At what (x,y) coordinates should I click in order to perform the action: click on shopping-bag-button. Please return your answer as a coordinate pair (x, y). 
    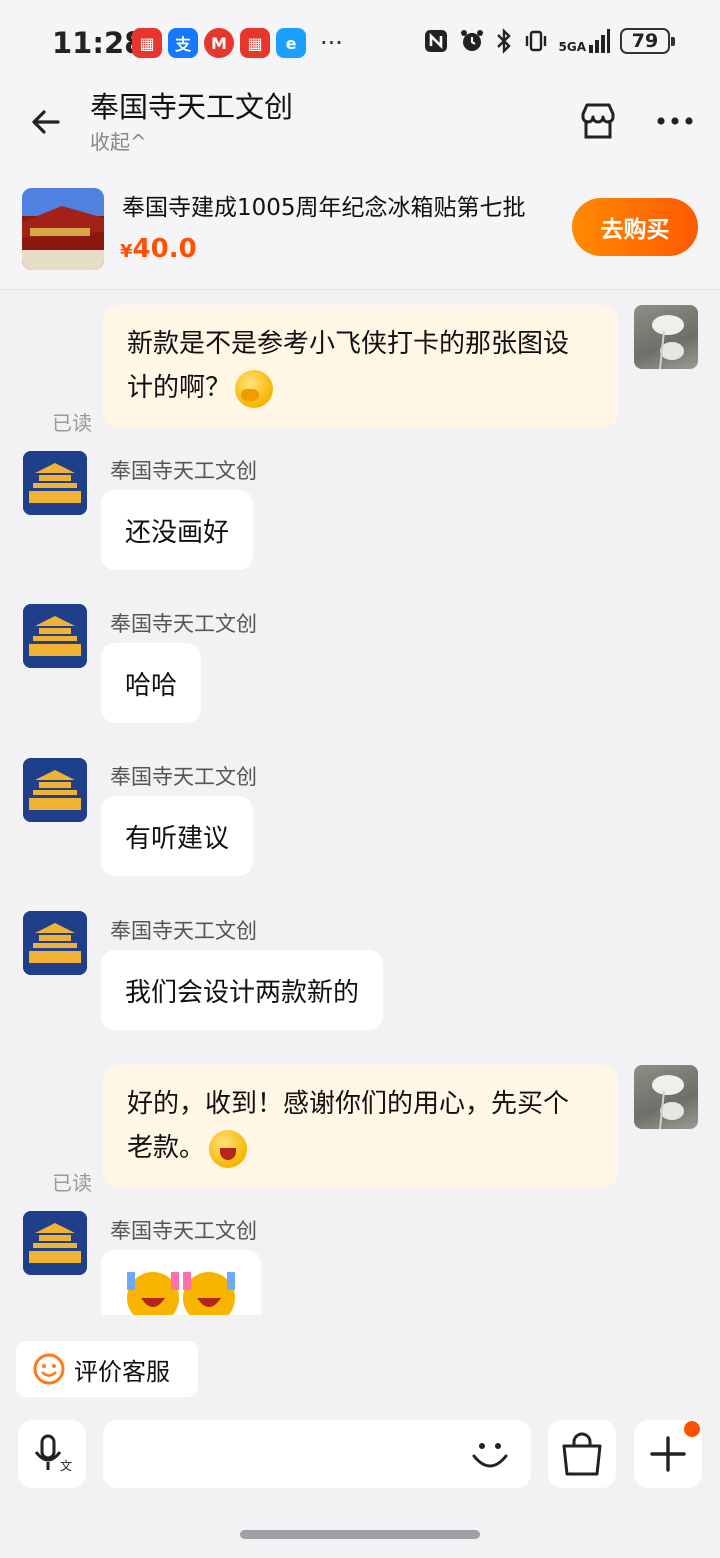
    Looking at the image, I should click on (582, 1454).